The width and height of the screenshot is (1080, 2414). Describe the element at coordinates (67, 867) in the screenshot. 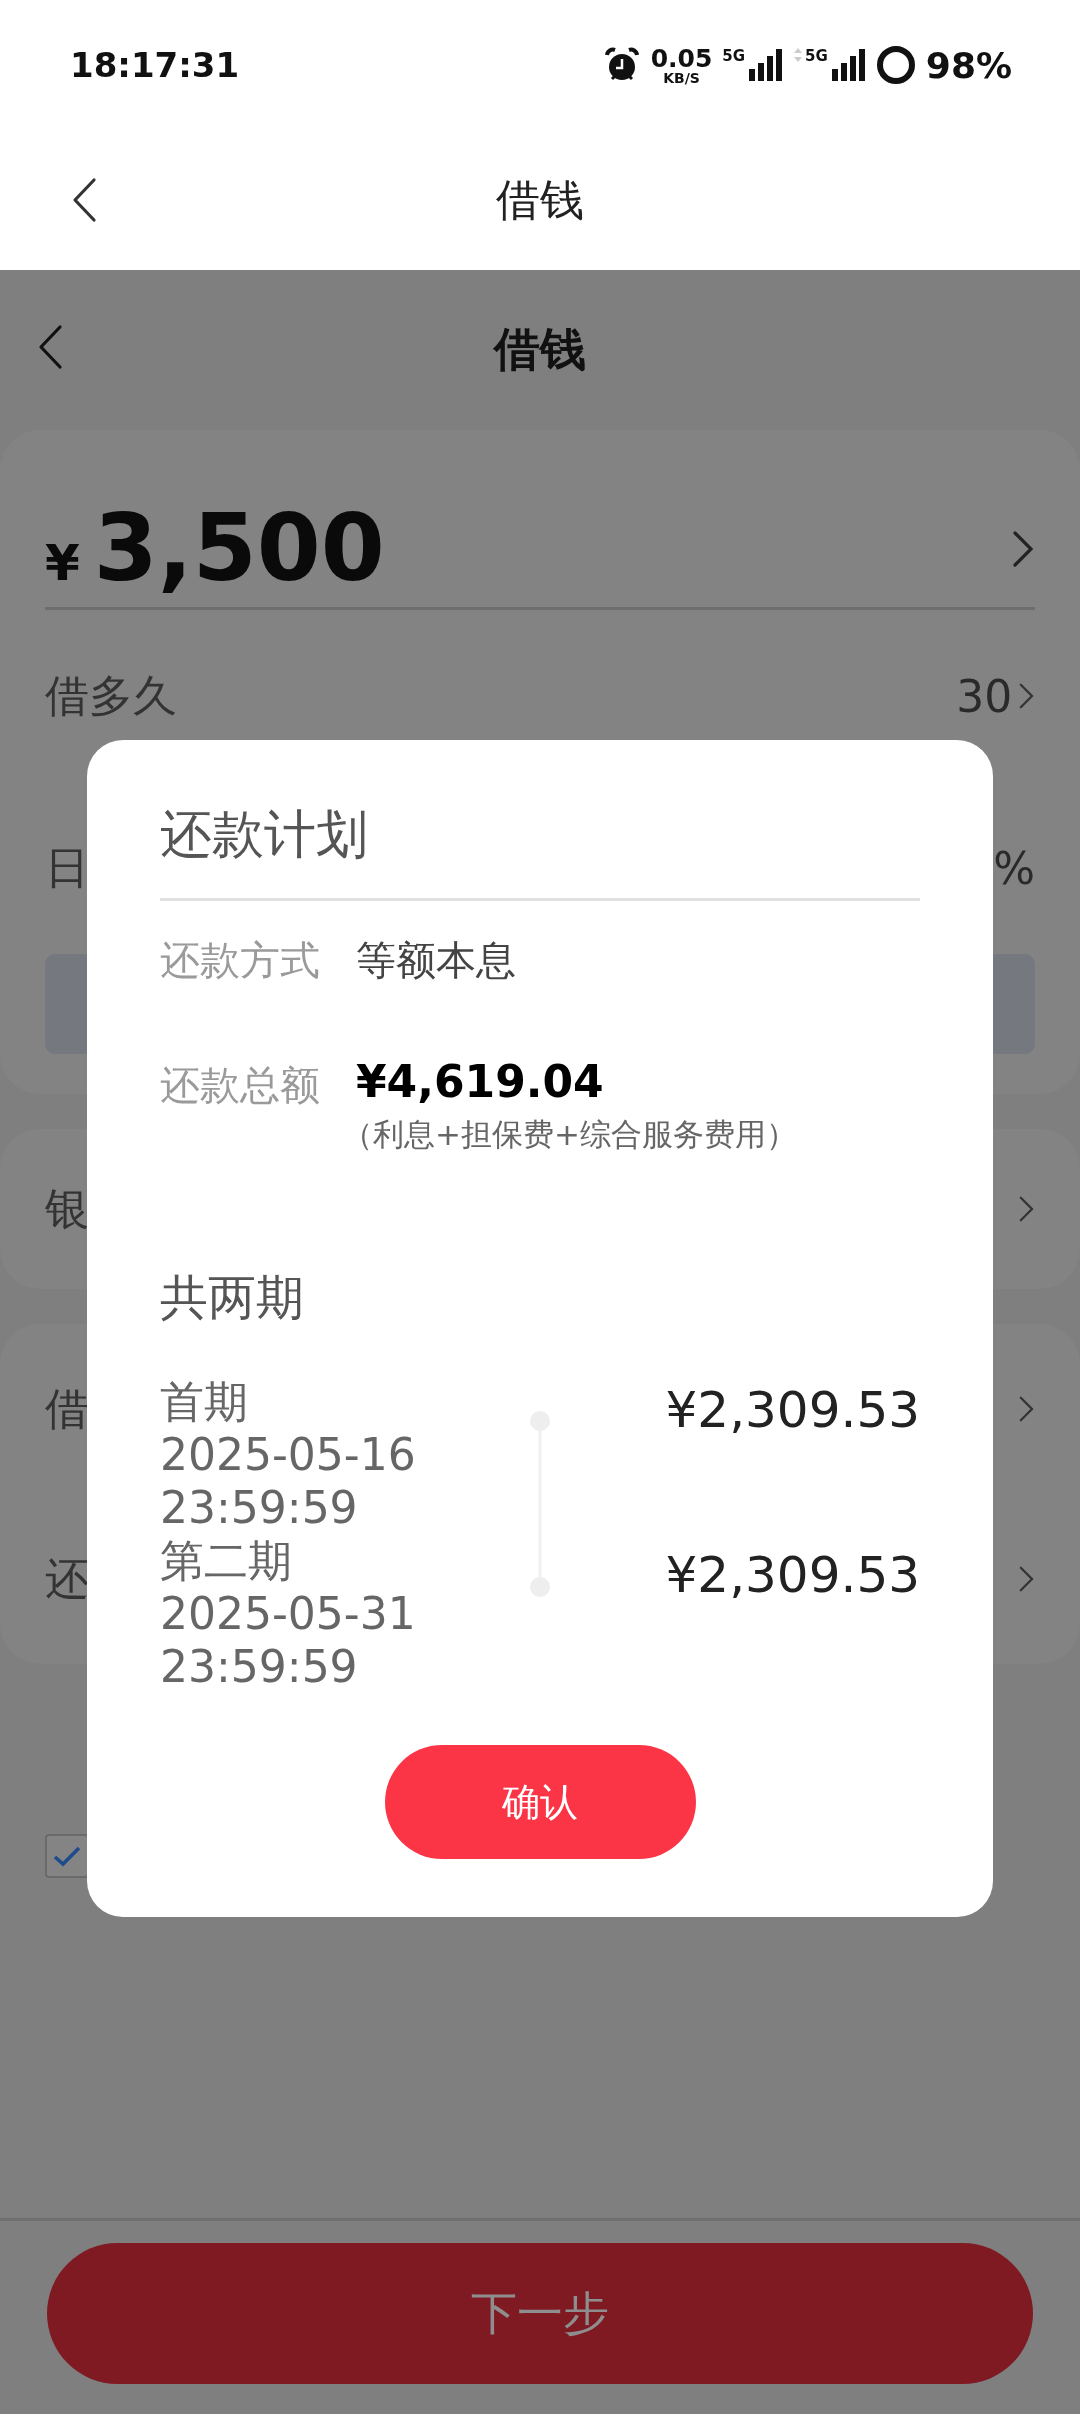

I see `row-label: 日` at that location.